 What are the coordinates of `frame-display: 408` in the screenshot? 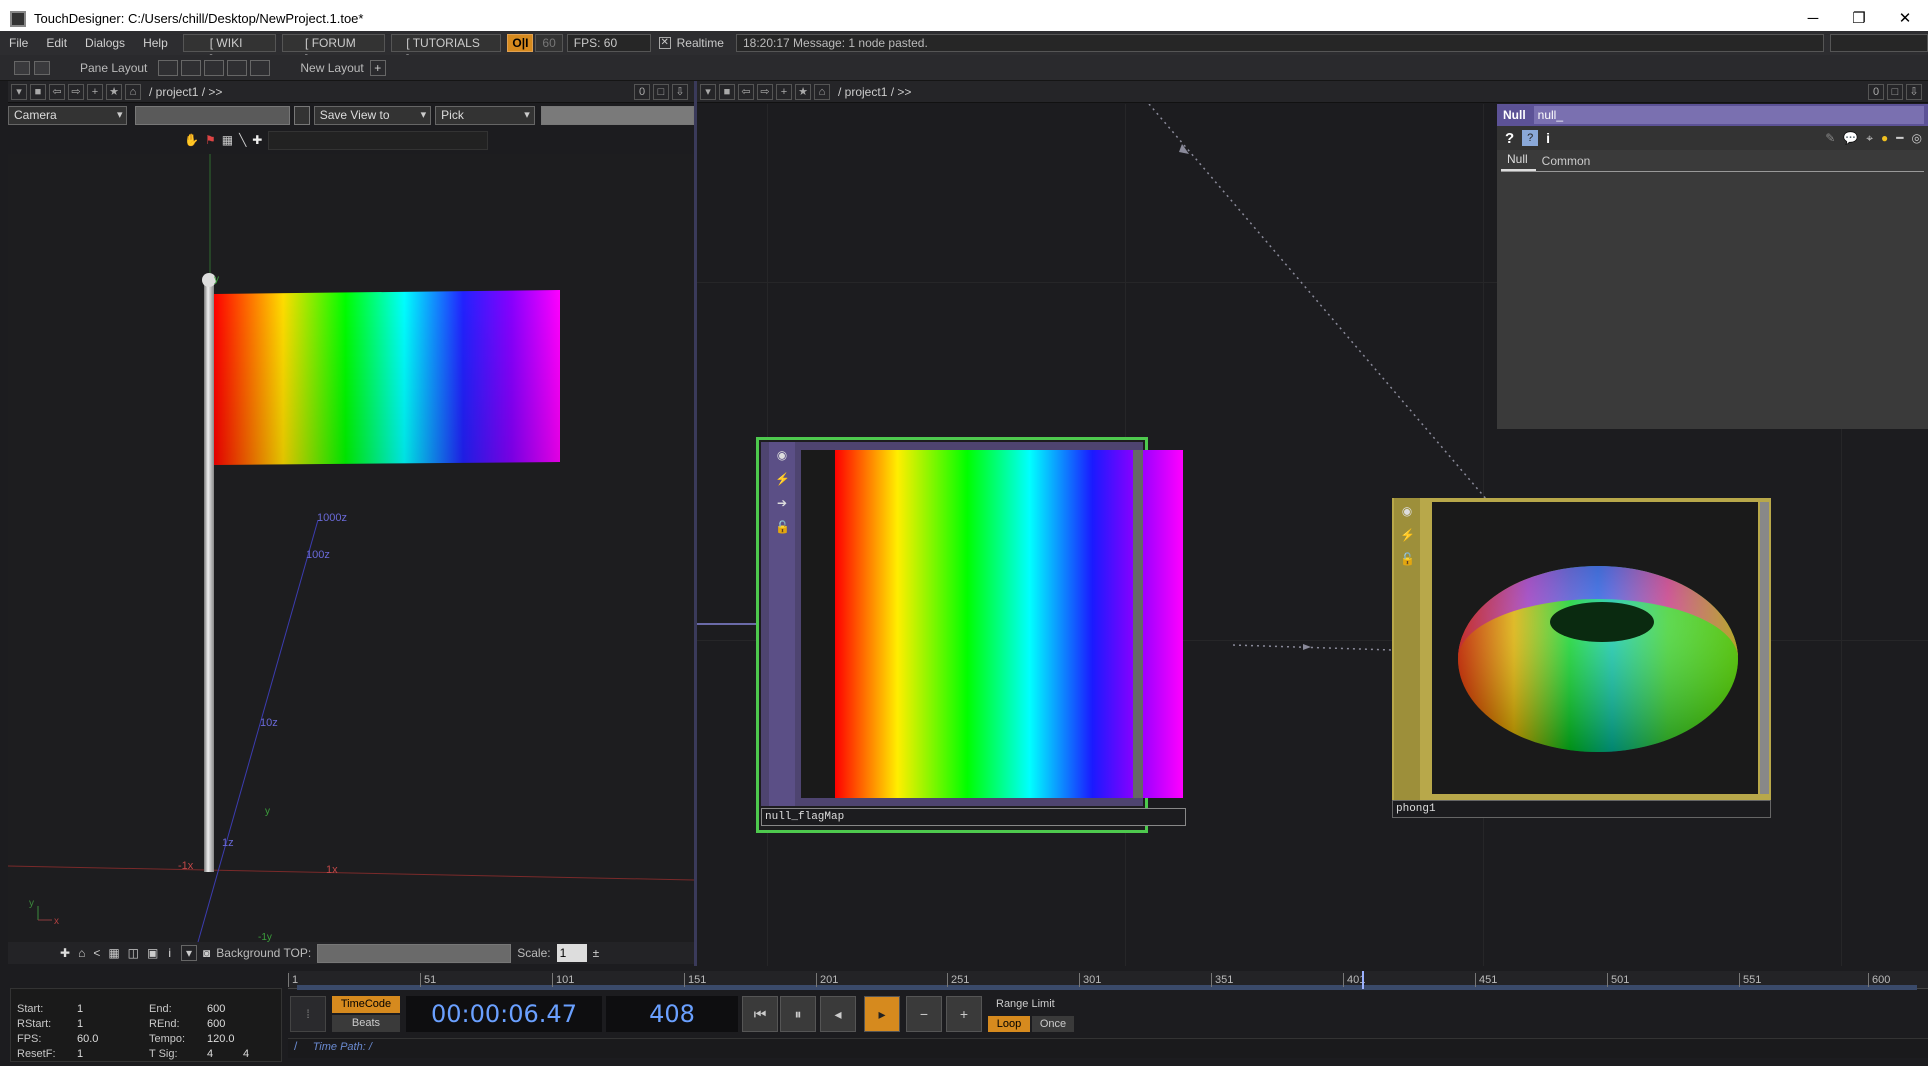 It's located at (672, 1014).